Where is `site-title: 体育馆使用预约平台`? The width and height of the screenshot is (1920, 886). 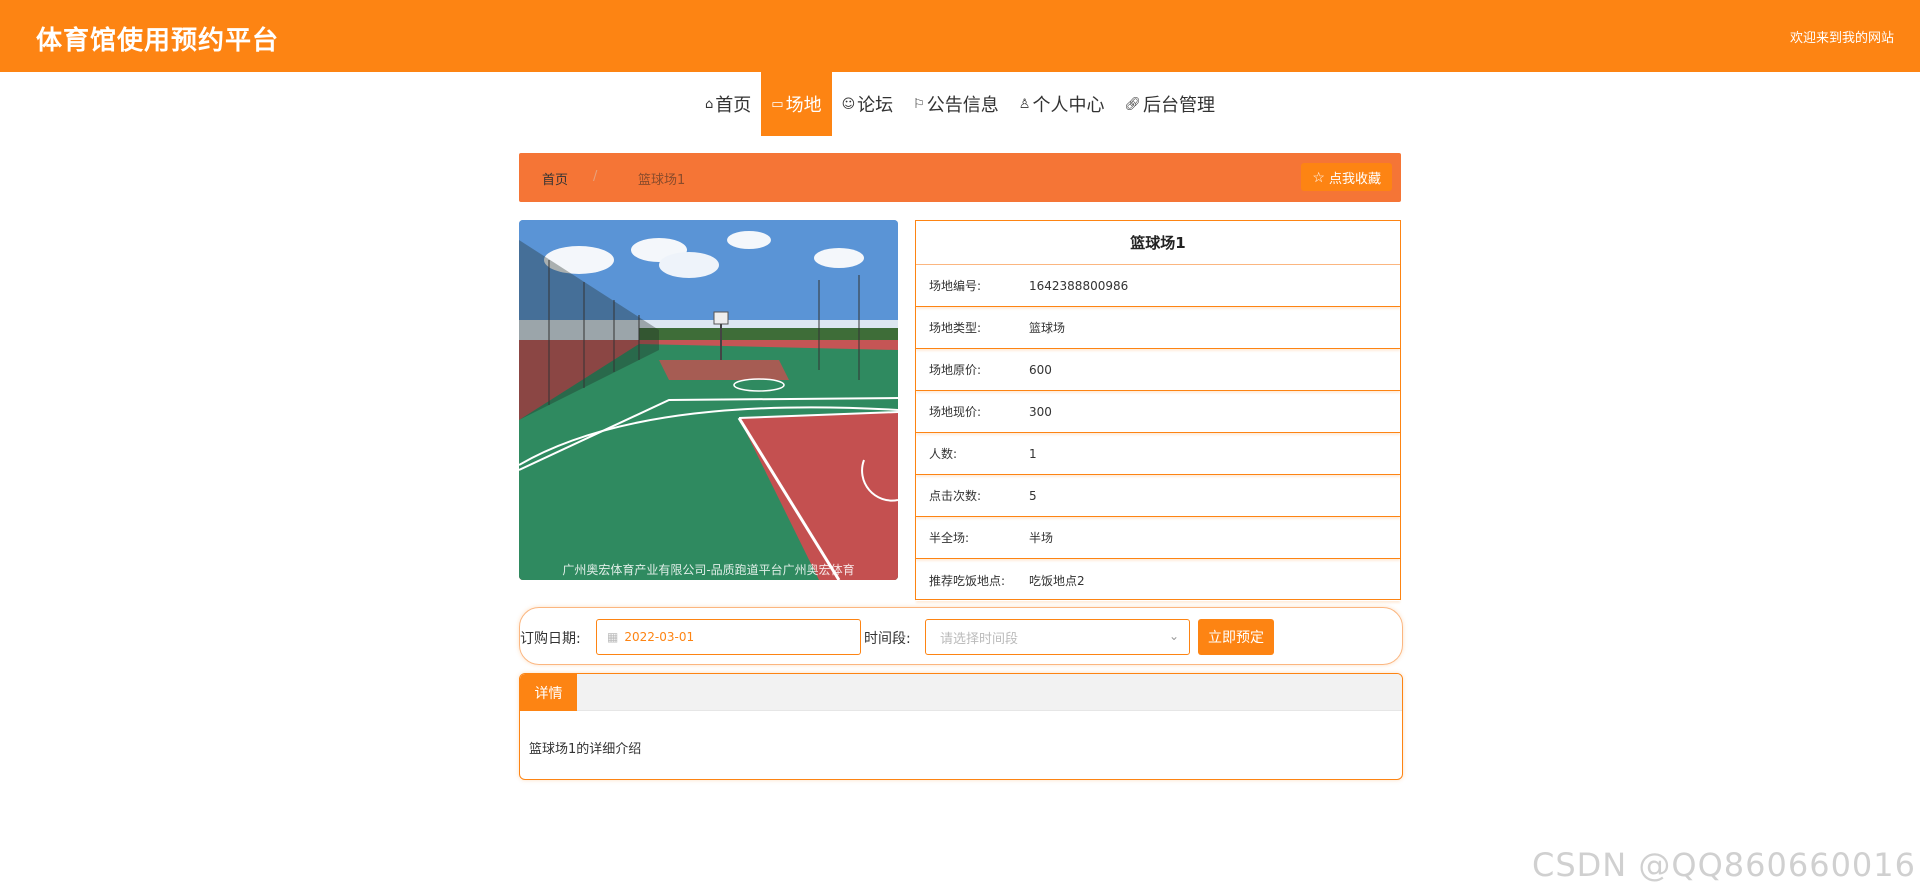
site-title: 体育馆使用预约平台 is located at coordinates (158, 41).